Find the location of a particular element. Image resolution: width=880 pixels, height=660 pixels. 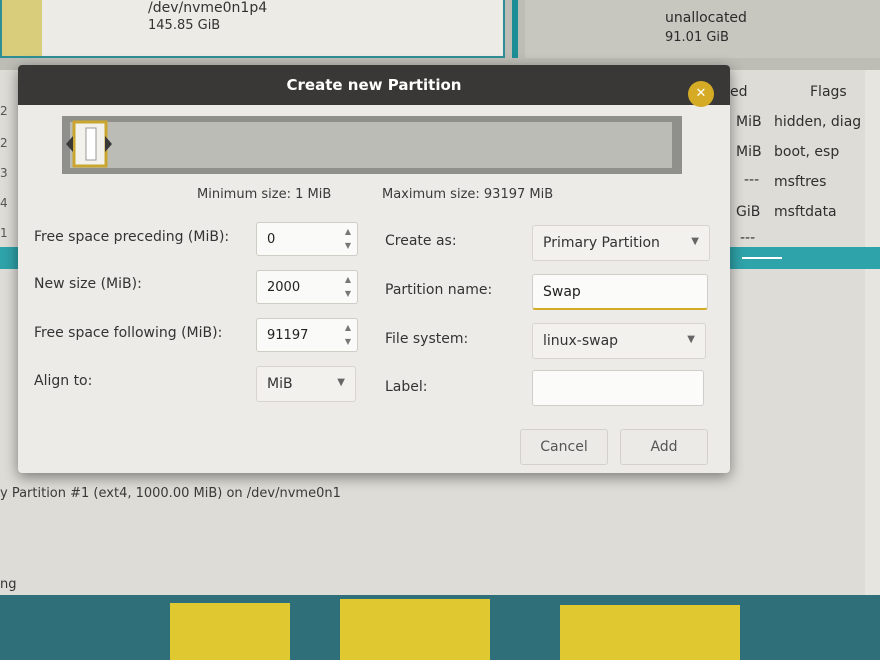

file-system-dropdown: linux-swap ▼ is located at coordinates (619, 341).